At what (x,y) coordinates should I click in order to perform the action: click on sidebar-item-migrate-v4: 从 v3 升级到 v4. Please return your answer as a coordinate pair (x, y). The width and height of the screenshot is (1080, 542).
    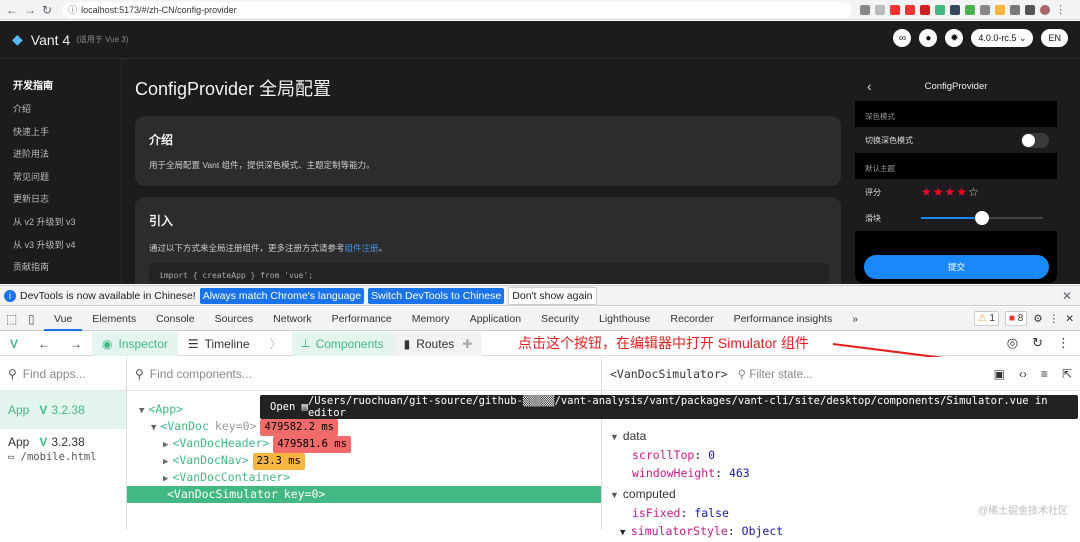
    Looking at the image, I should click on (60, 245).